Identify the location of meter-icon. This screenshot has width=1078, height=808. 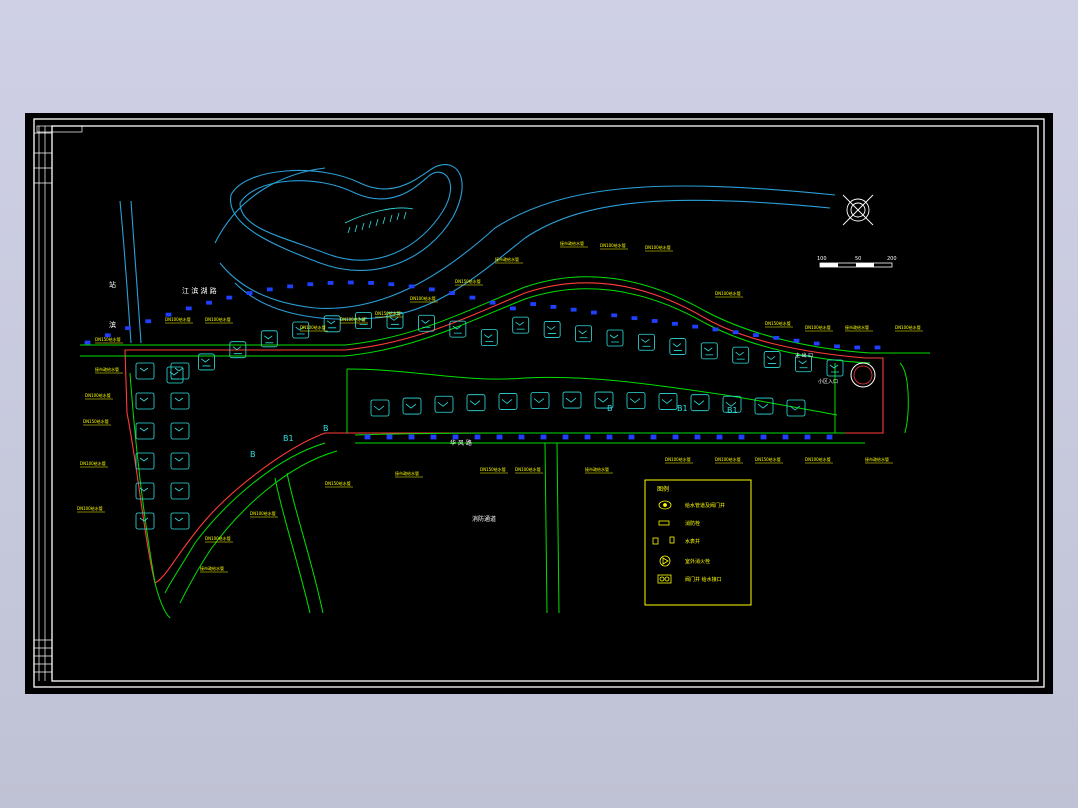
(663, 540).